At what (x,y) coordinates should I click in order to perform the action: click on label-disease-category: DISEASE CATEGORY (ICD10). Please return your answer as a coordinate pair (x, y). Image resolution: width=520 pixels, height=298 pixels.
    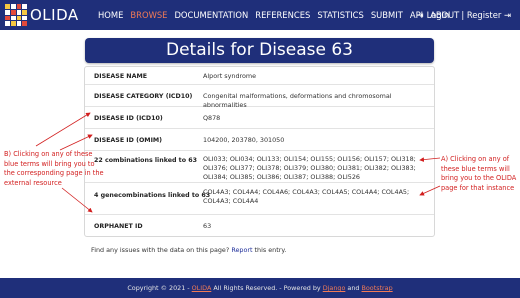
    Looking at the image, I should click on (143, 96).